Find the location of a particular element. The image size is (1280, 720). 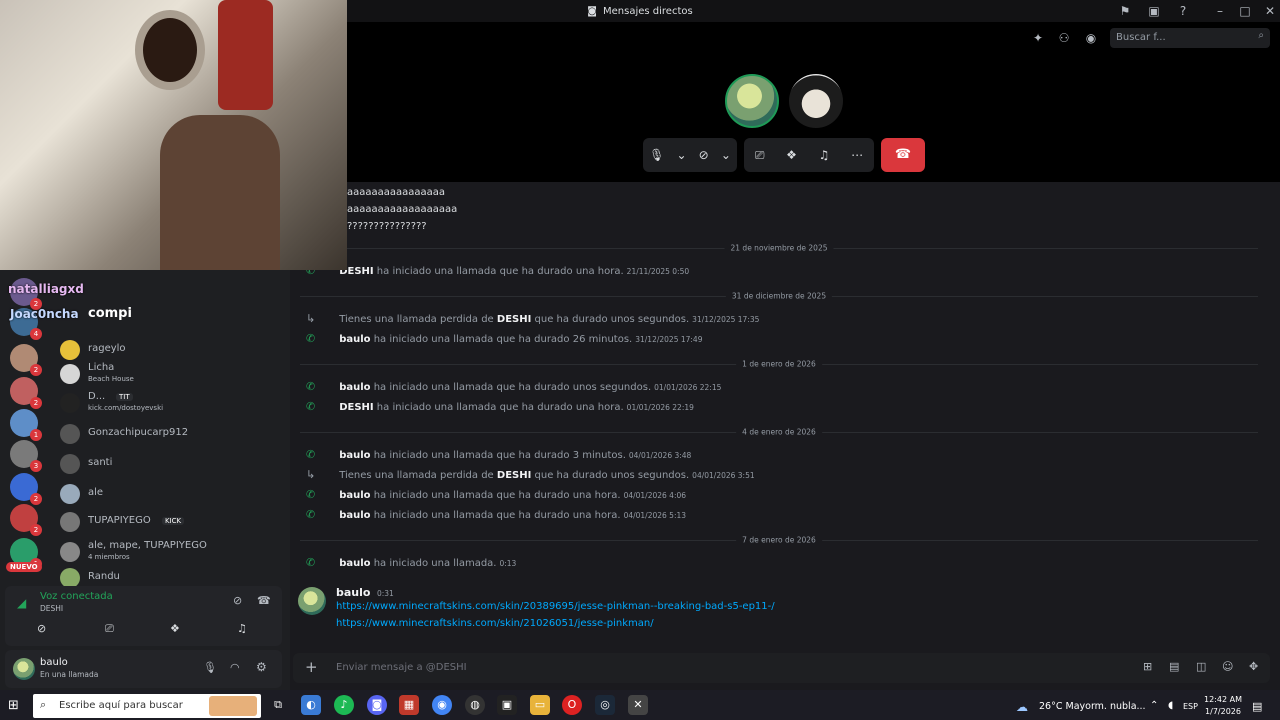

profile-icon: ◉ is located at coordinates (1091, 38).